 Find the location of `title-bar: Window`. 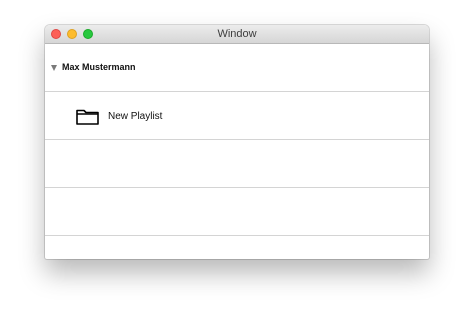

title-bar: Window is located at coordinates (237, 34).